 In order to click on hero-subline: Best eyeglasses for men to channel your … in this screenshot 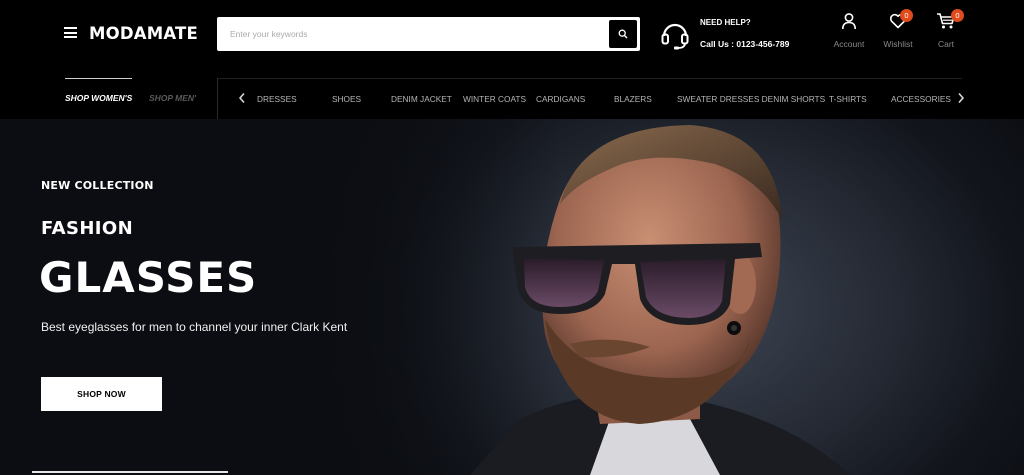, I will do `click(194, 327)`.